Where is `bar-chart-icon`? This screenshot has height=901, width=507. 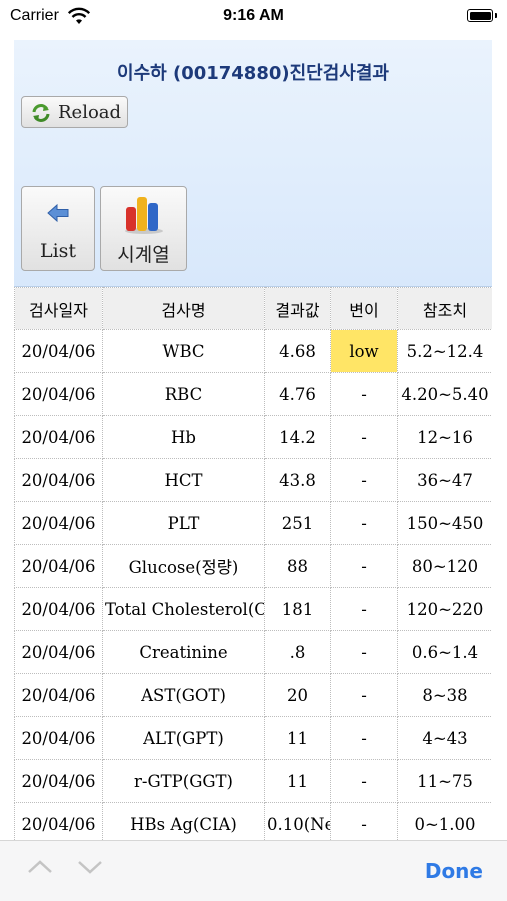 bar-chart-icon is located at coordinates (144, 215).